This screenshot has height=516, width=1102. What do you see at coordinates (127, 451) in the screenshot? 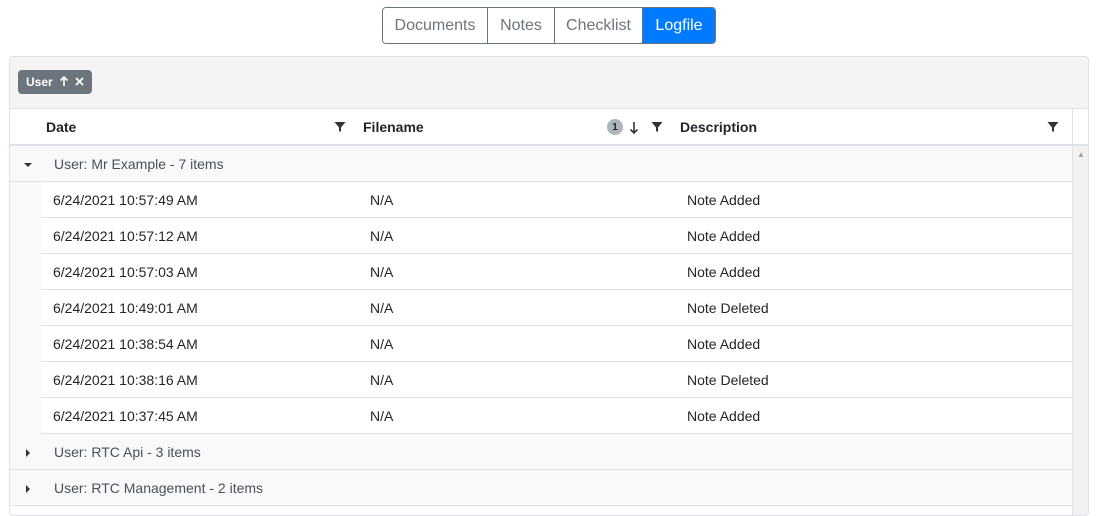
I see `group-label: User: RTC Api - 3 items` at bounding box center [127, 451].